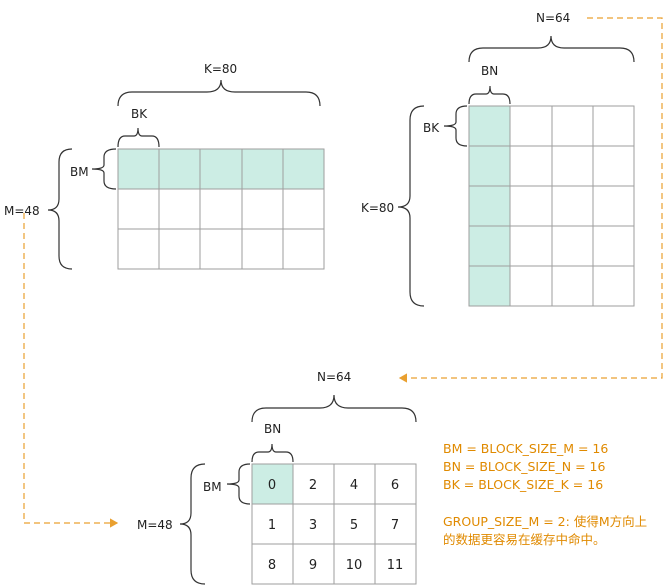  Describe the element at coordinates (523, 484) in the screenshot. I see `note-line: BK = BLOCK_SIZE_K = 16` at that location.